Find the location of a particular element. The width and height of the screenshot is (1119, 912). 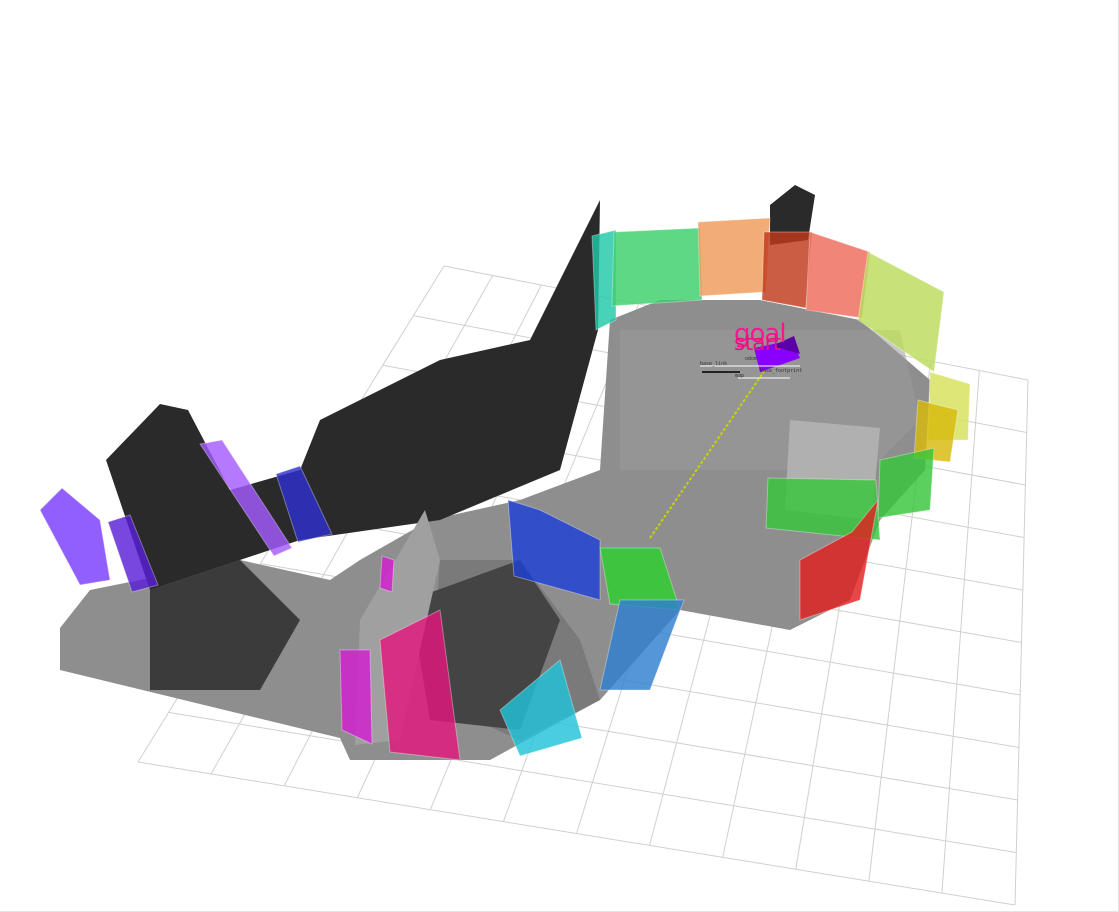

start-label: start is located at coordinates (758, 343).